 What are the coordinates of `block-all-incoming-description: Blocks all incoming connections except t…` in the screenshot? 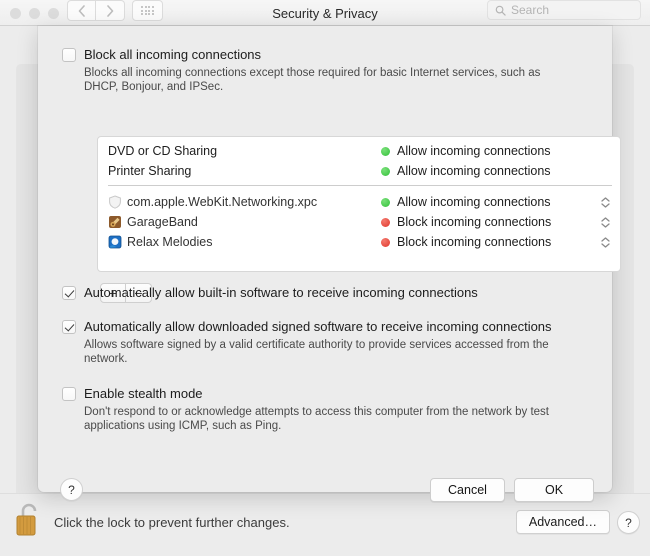 It's located at (312, 80).